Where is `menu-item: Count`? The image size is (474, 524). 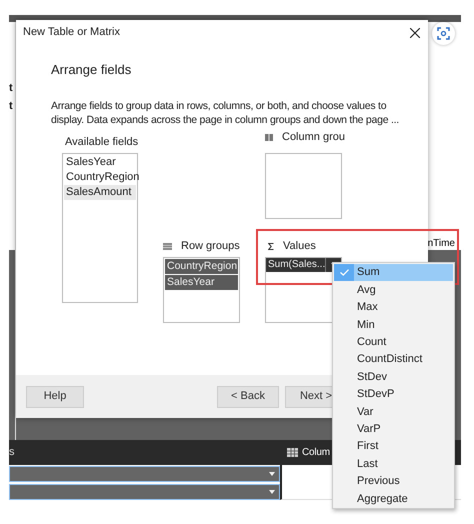
menu-item: Count is located at coordinates (393, 342).